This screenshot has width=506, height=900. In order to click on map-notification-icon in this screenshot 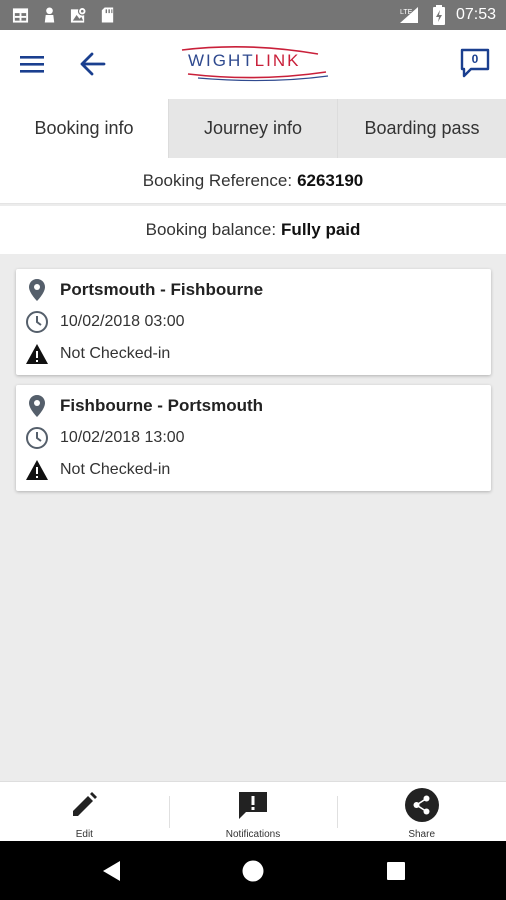, I will do `click(78, 14)`.